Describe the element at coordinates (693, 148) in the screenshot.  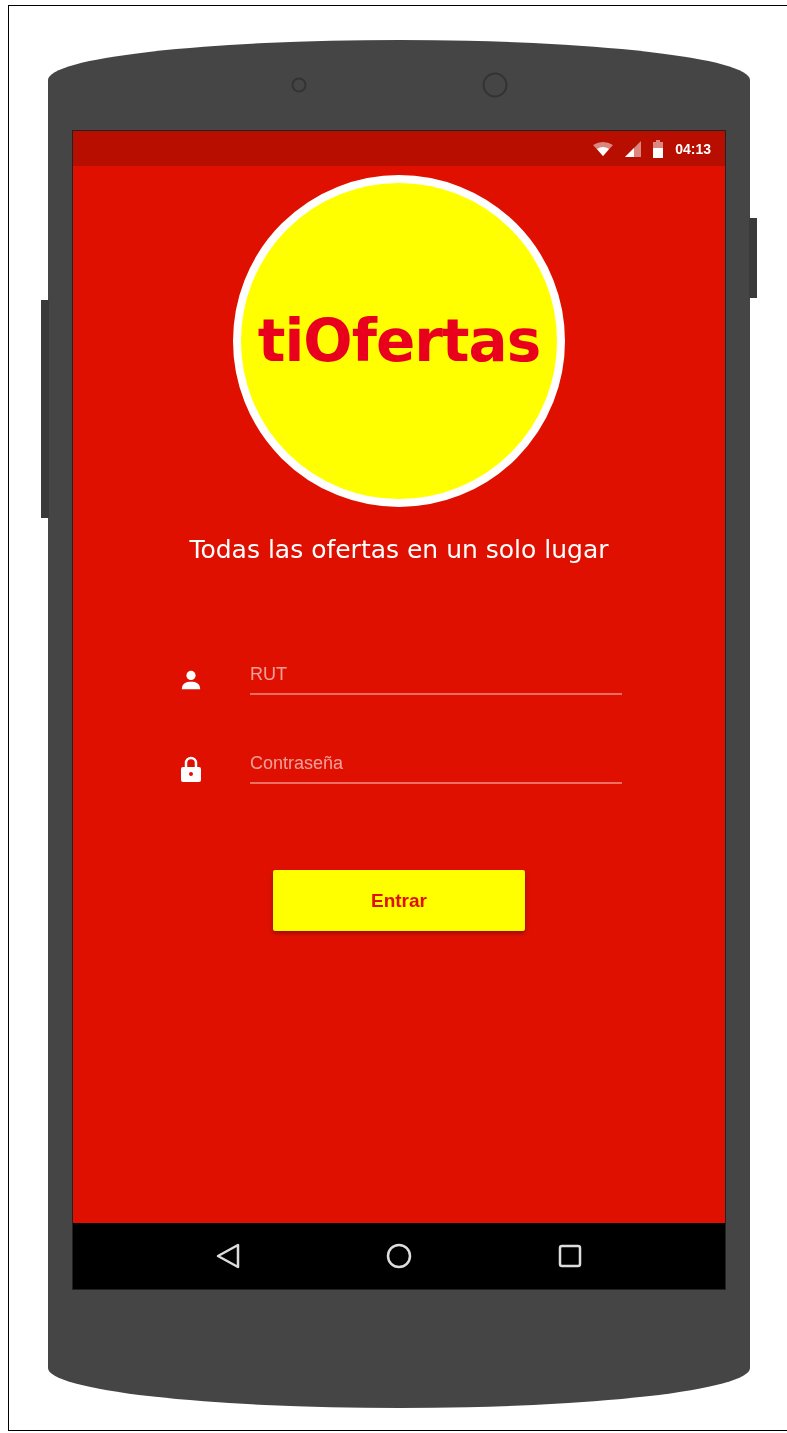
I see `status-time: 04:13` at that location.